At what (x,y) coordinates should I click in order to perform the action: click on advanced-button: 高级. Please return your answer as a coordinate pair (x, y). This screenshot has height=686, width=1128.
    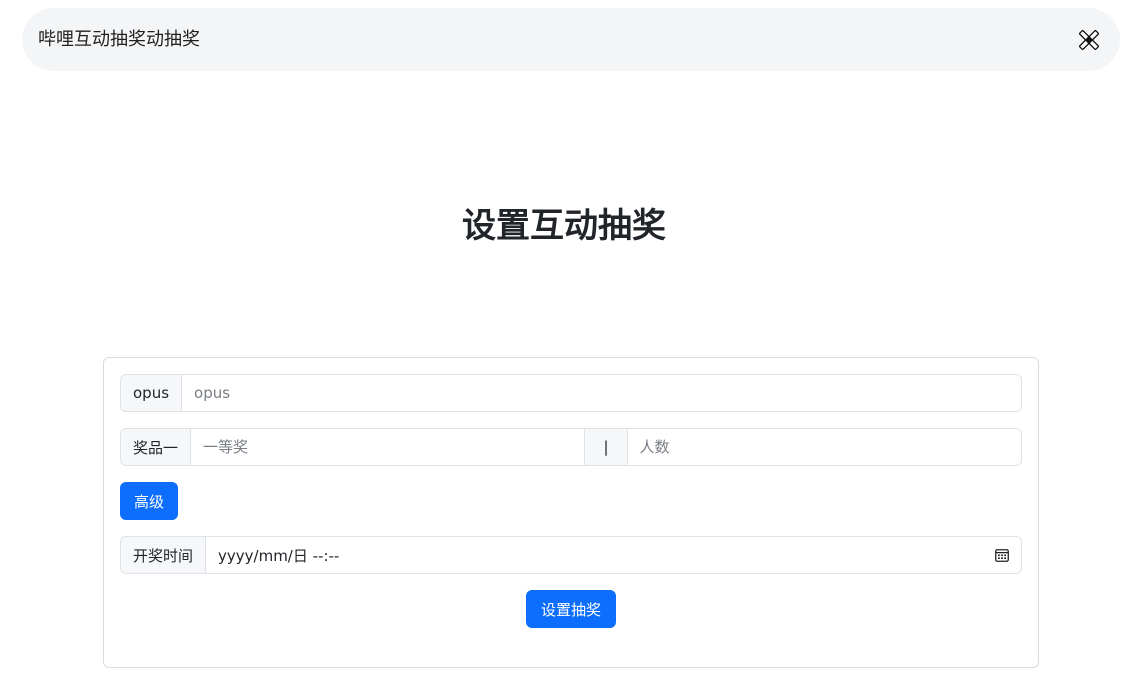
    Looking at the image, I should click on (149, 501).